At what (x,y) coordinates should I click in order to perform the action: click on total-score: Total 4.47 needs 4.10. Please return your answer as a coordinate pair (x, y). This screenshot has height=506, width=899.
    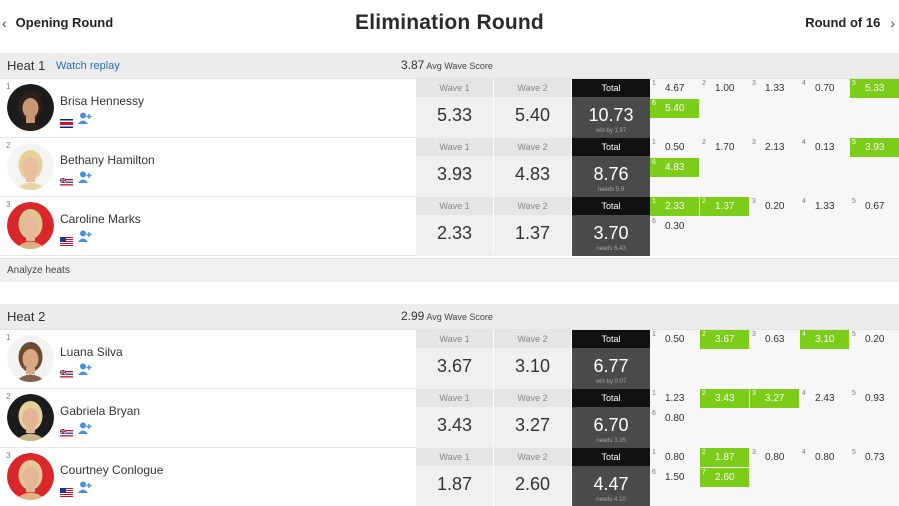
    Looking at the image, I should click on (611, 477).